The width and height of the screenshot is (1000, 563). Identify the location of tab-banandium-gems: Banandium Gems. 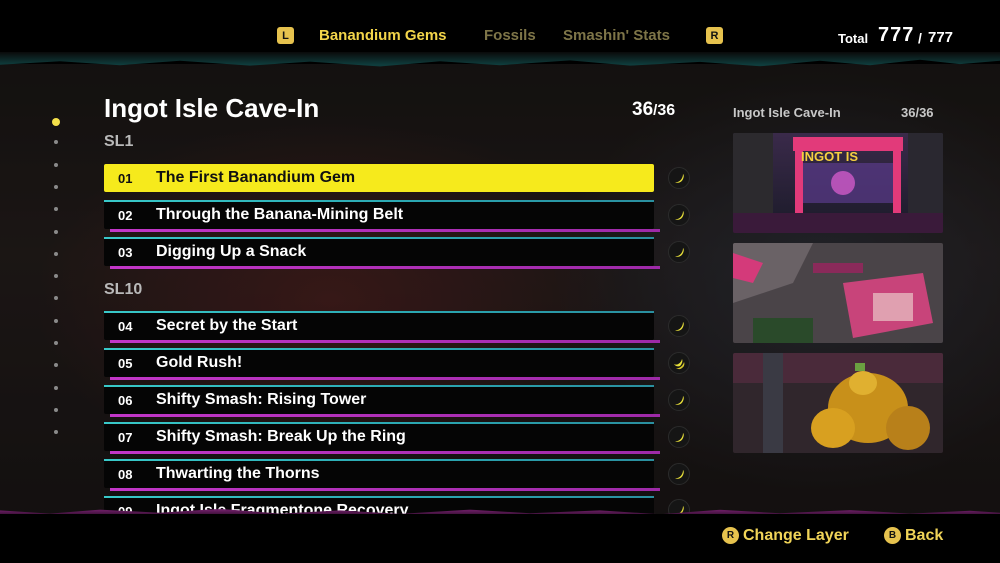
(383, 35).